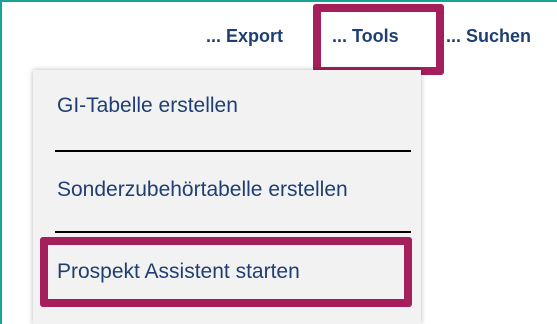 The image size is (557, 324). I want to click on menu-tools: ... Tools, so click(365, 36).